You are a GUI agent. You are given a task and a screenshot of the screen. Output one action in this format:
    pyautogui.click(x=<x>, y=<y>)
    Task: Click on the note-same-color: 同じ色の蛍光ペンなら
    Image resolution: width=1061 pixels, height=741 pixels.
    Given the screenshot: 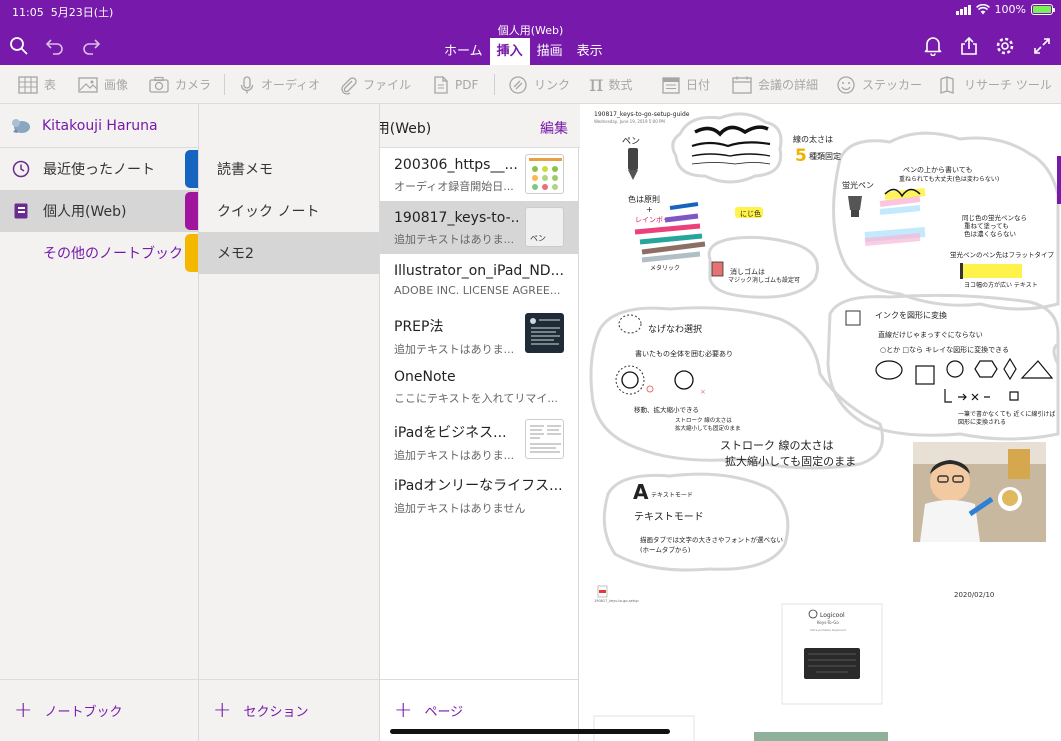 What is the action you would take?
    pyautogui.click(x=994, y=217)
    